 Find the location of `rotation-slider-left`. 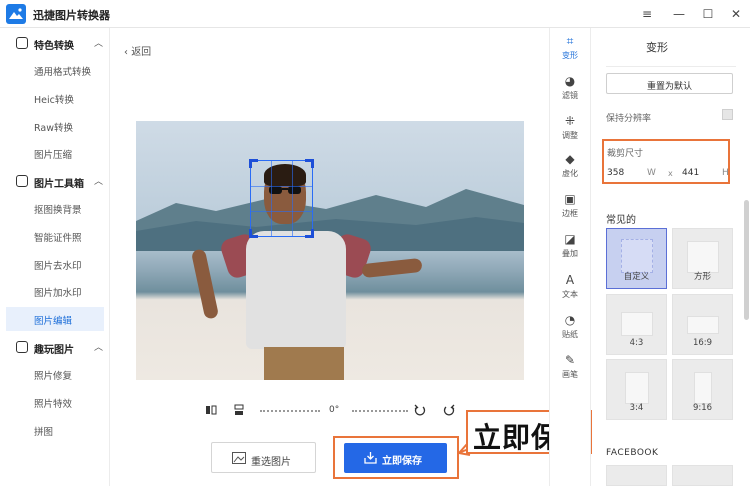

rotation-slider-left is located at coordinates (290, 411).